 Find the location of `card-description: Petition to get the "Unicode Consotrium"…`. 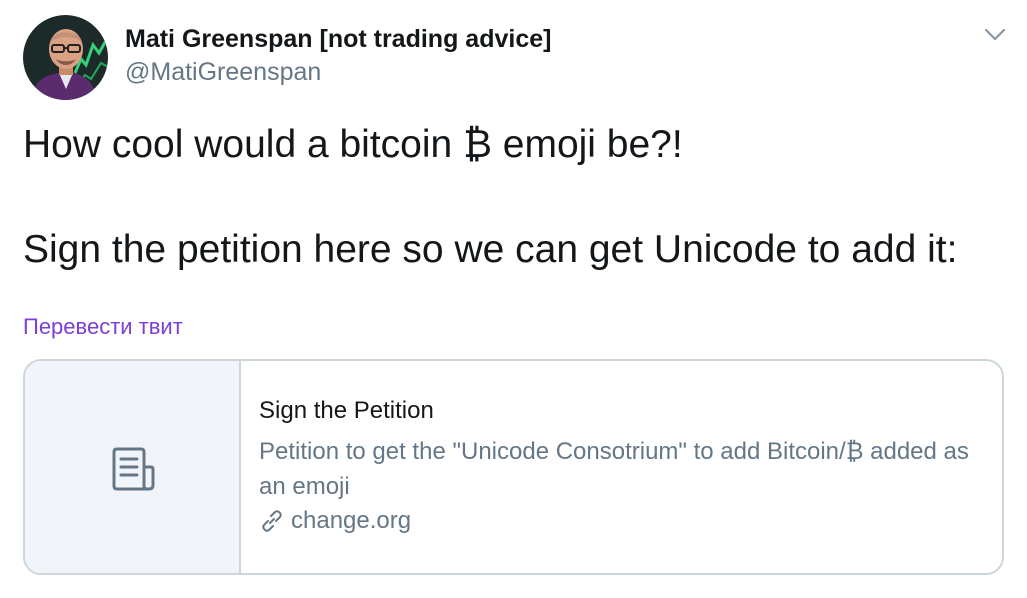

card-description: Petition to get the "Unicode Consotrium"… is located at coordinates (614, 469).